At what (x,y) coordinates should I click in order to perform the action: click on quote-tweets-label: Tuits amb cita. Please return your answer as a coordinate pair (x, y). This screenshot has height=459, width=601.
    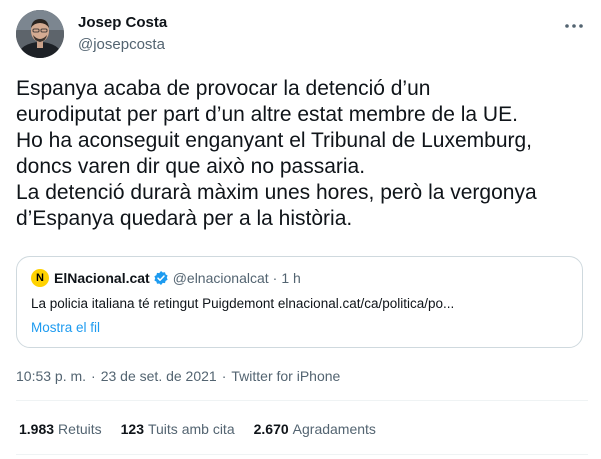
    Looking at the image, I should click on (191, 429).